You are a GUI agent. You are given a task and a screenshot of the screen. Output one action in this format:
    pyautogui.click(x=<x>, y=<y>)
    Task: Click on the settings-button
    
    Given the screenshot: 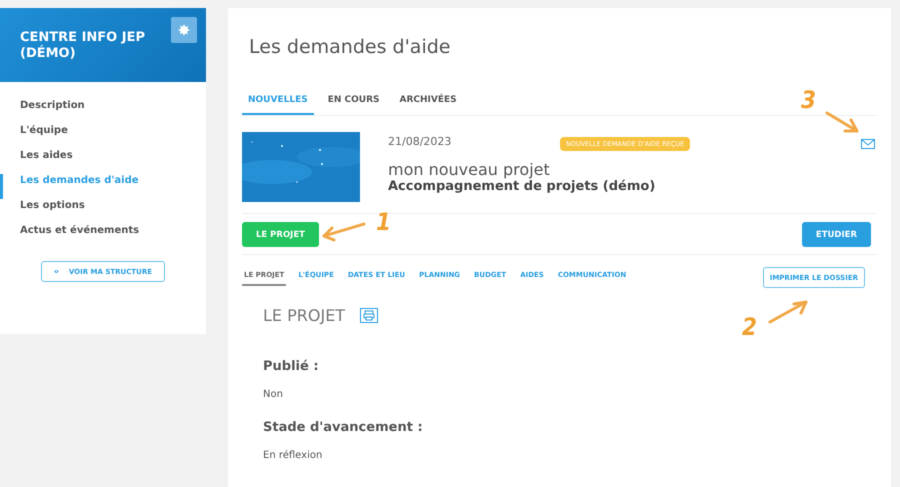 What is the action you would take?
    pyautogui.click(x=184, y=30)
    